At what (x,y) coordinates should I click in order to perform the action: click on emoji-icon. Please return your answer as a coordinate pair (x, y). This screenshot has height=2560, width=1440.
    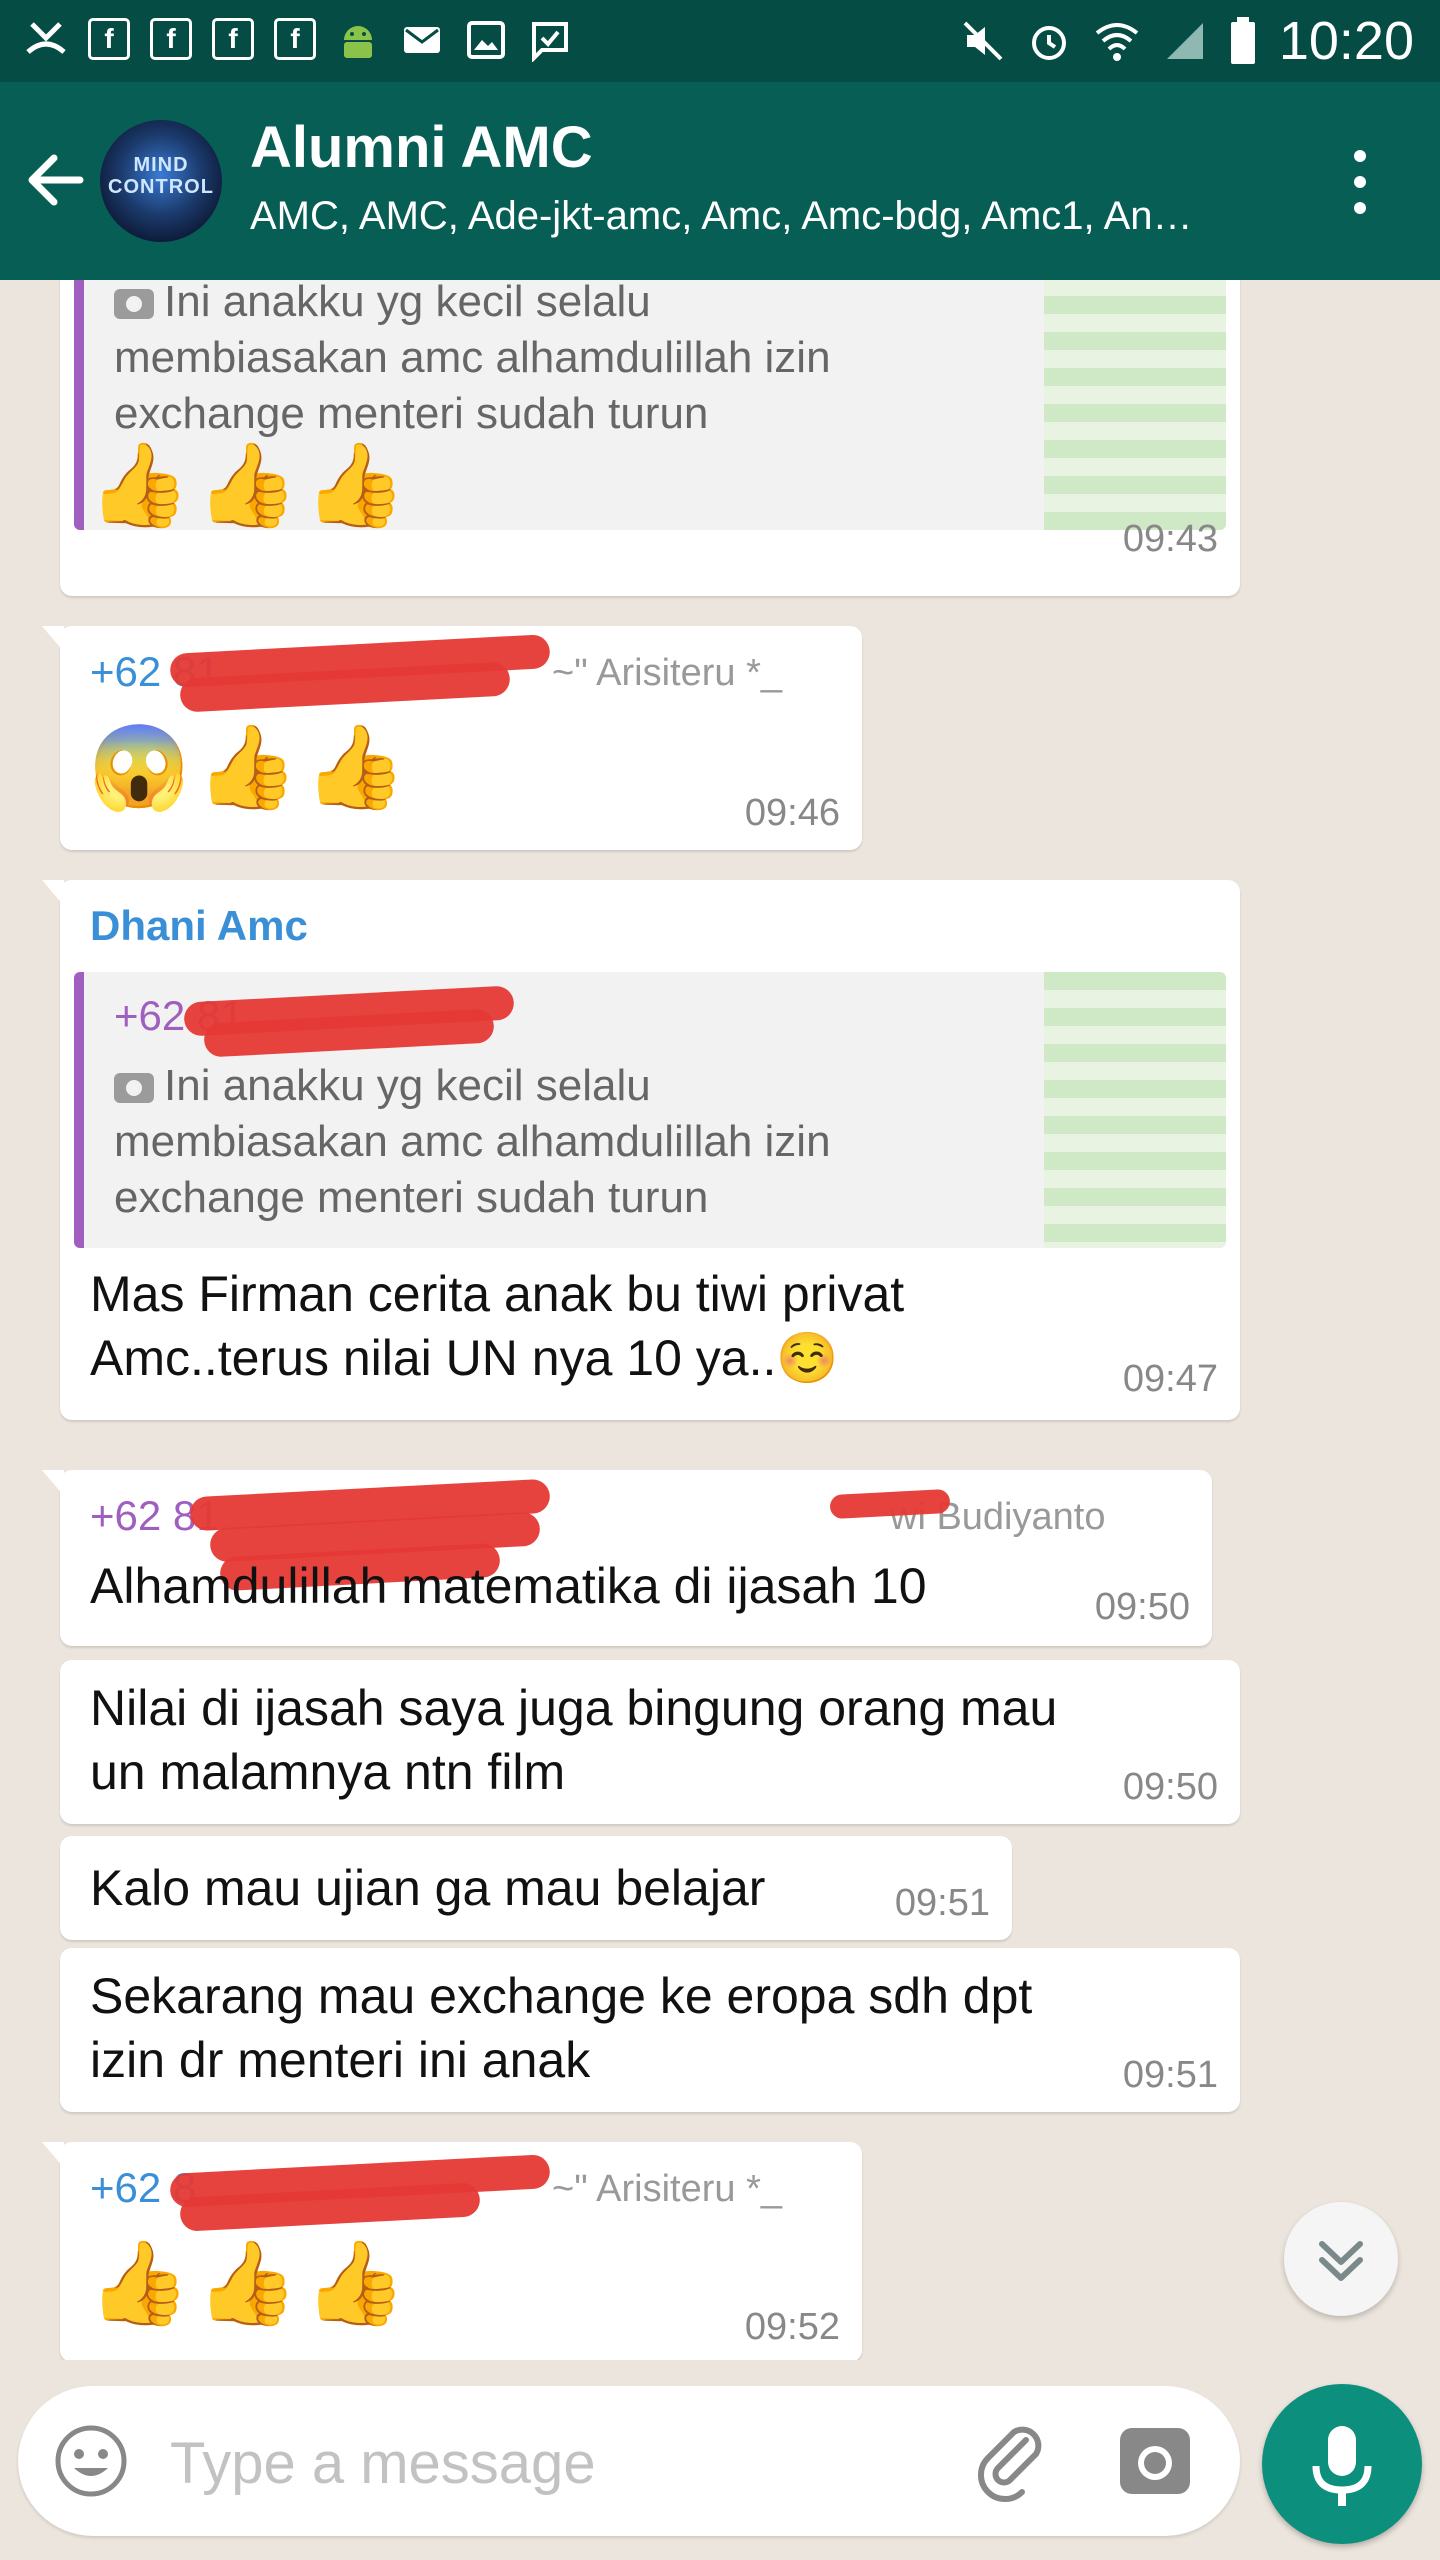
    Looking at the image, I should click on (91, 2461).